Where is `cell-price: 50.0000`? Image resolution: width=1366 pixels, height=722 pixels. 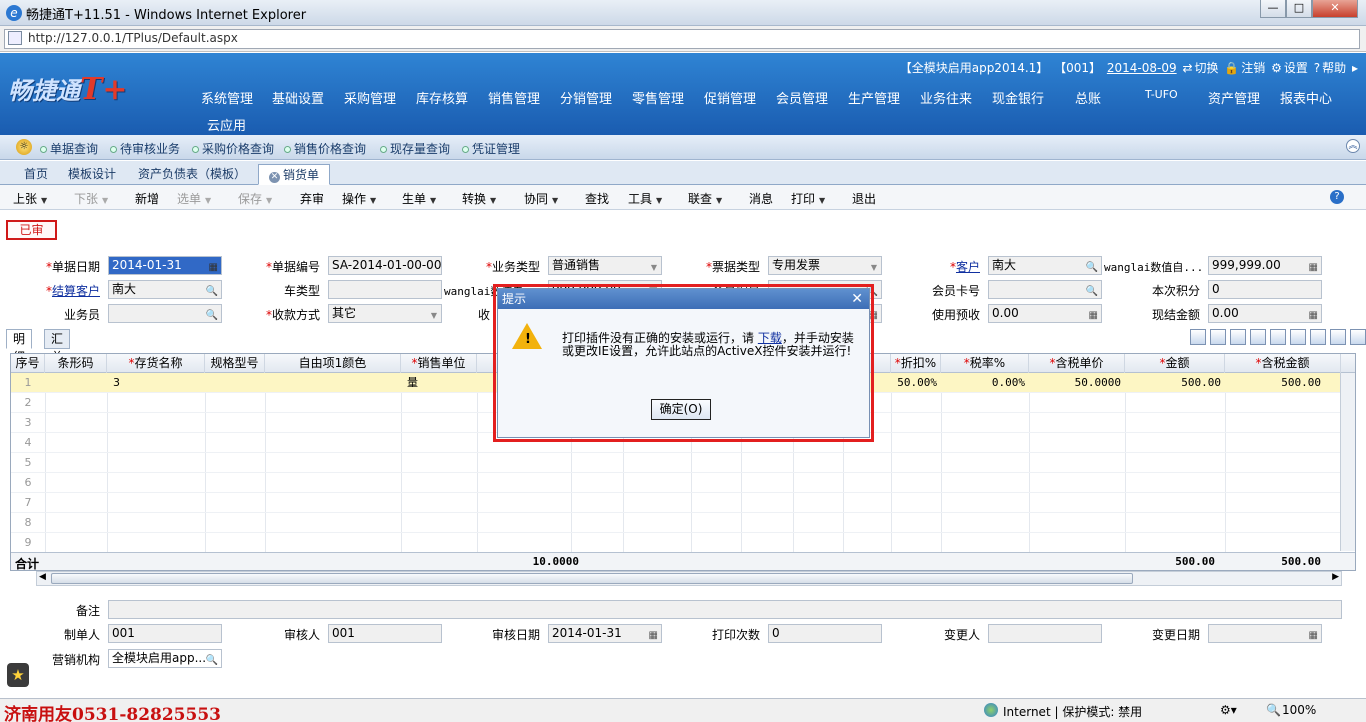 cell-price: 50.0000 is located at coordinates (1075, 382).